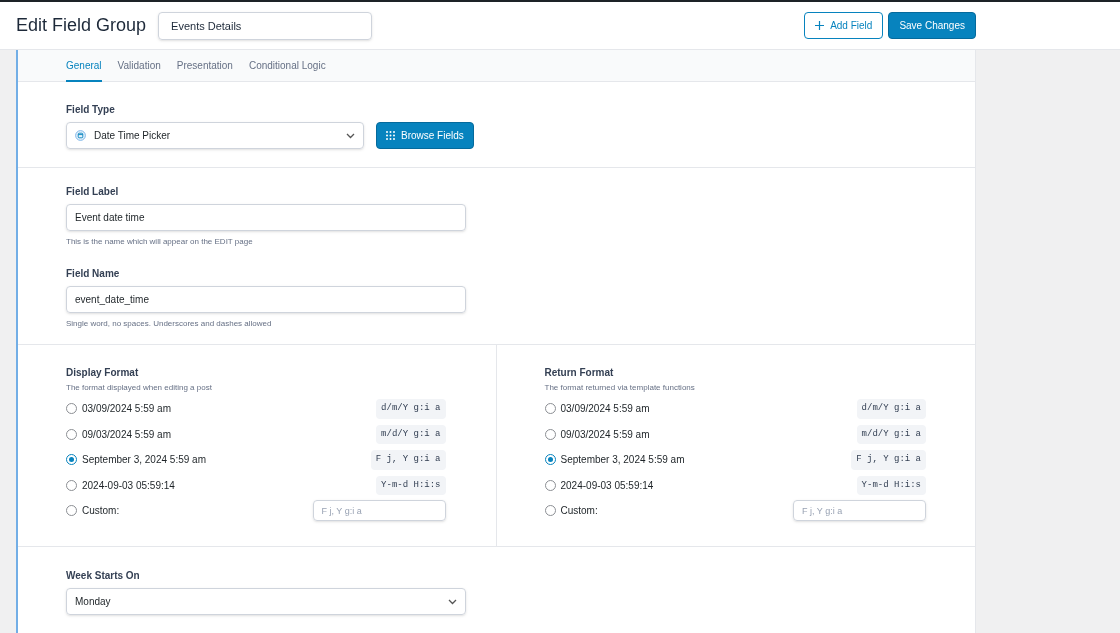 This screenshot has width=1120, height=633. Describe the element at coordinates (266, 299) in the screenshot. I see `field-name-input: event_date_time` at that location.